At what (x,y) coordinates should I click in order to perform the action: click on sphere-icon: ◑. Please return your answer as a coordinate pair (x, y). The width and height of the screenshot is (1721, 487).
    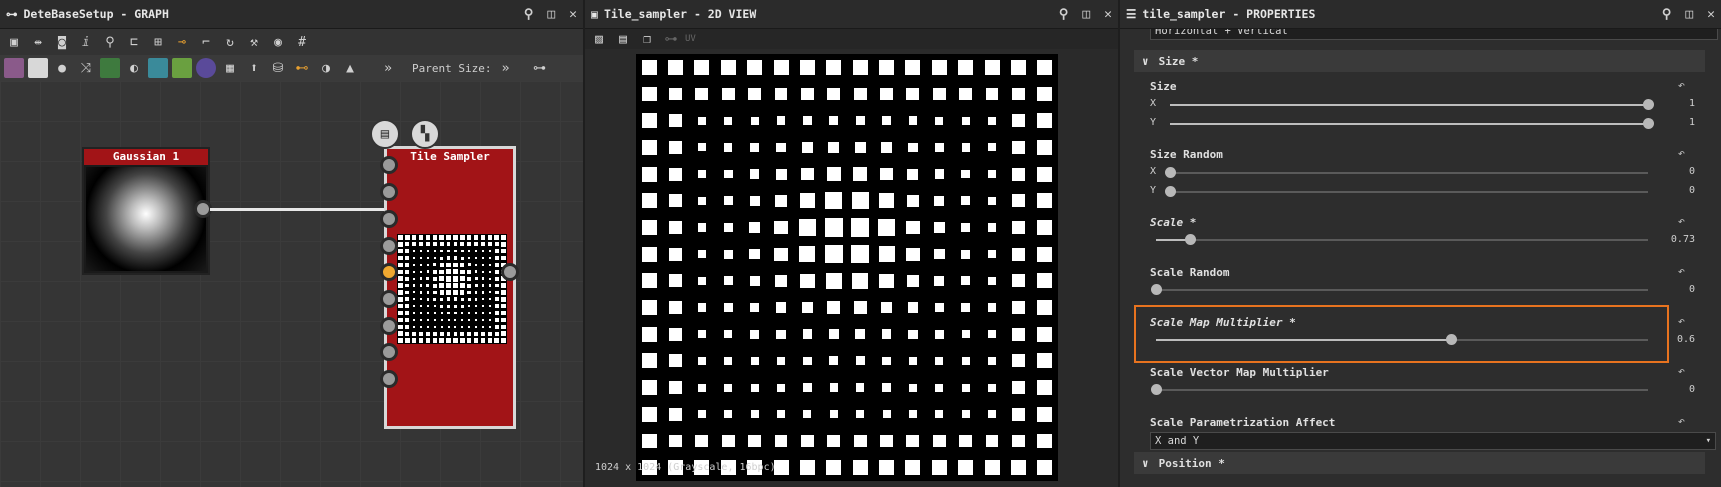
    Looking at the image, I should click on (326, 68).